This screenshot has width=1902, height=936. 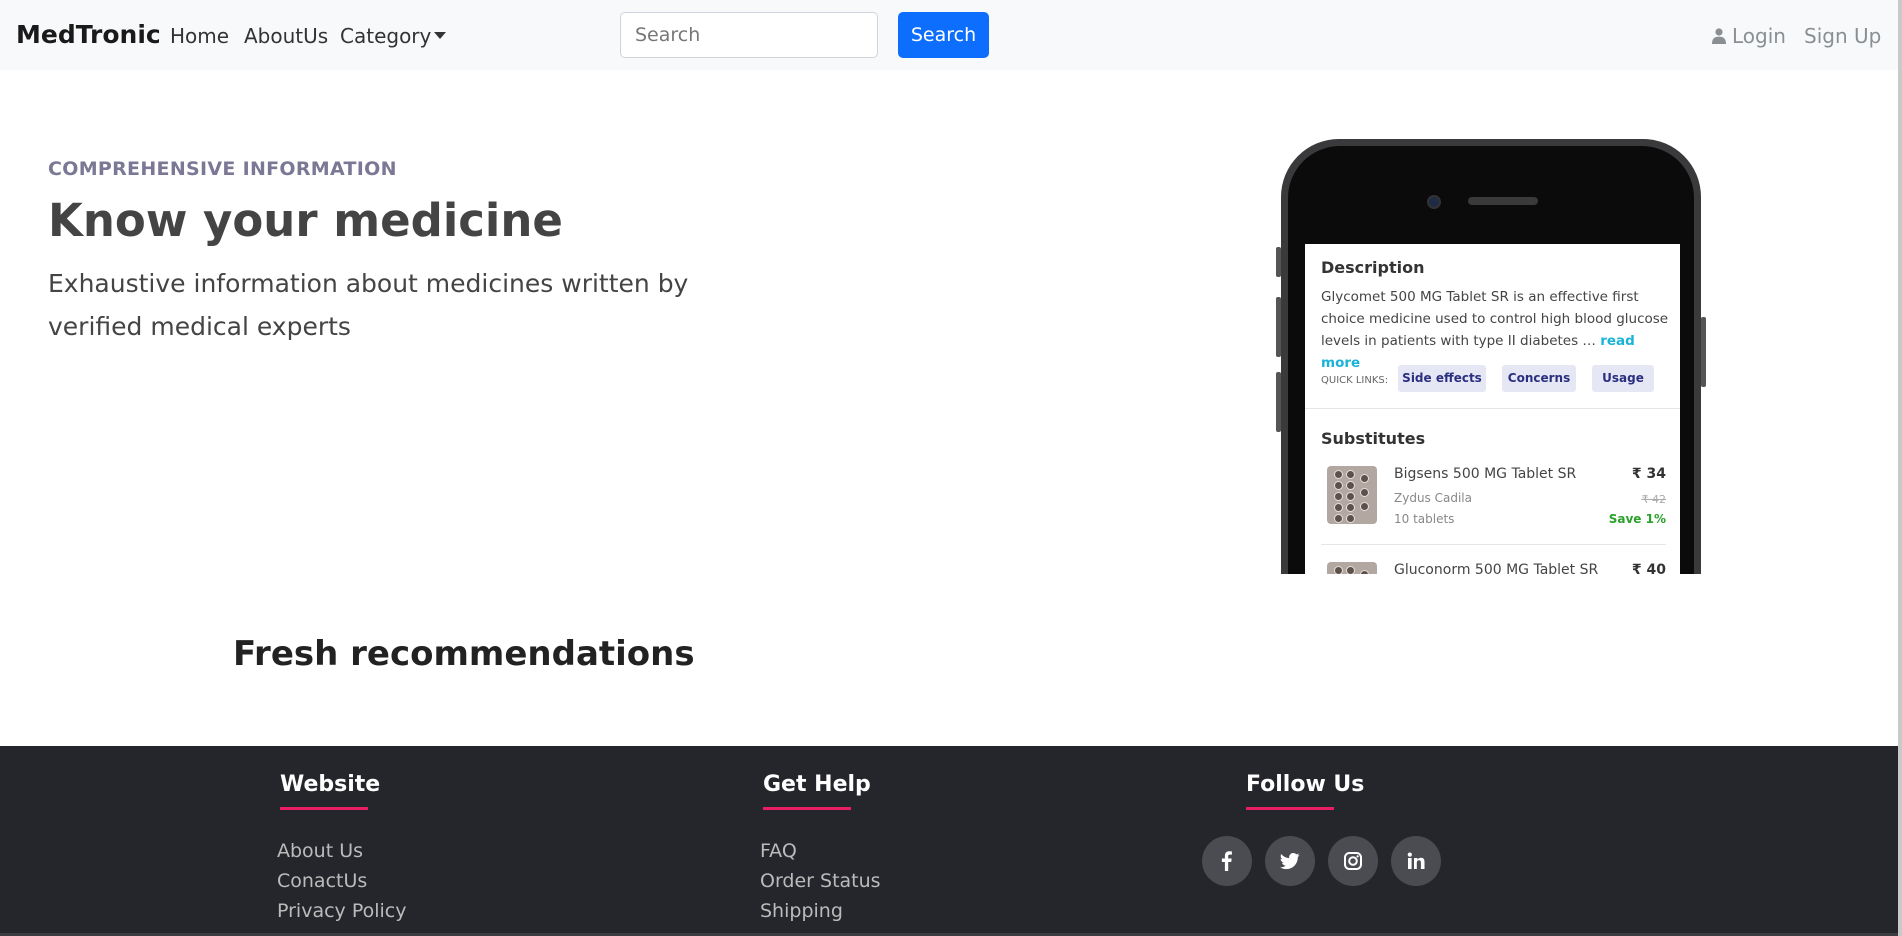 I want to click on nav-home-link: Home, so click(x=199, y=36).